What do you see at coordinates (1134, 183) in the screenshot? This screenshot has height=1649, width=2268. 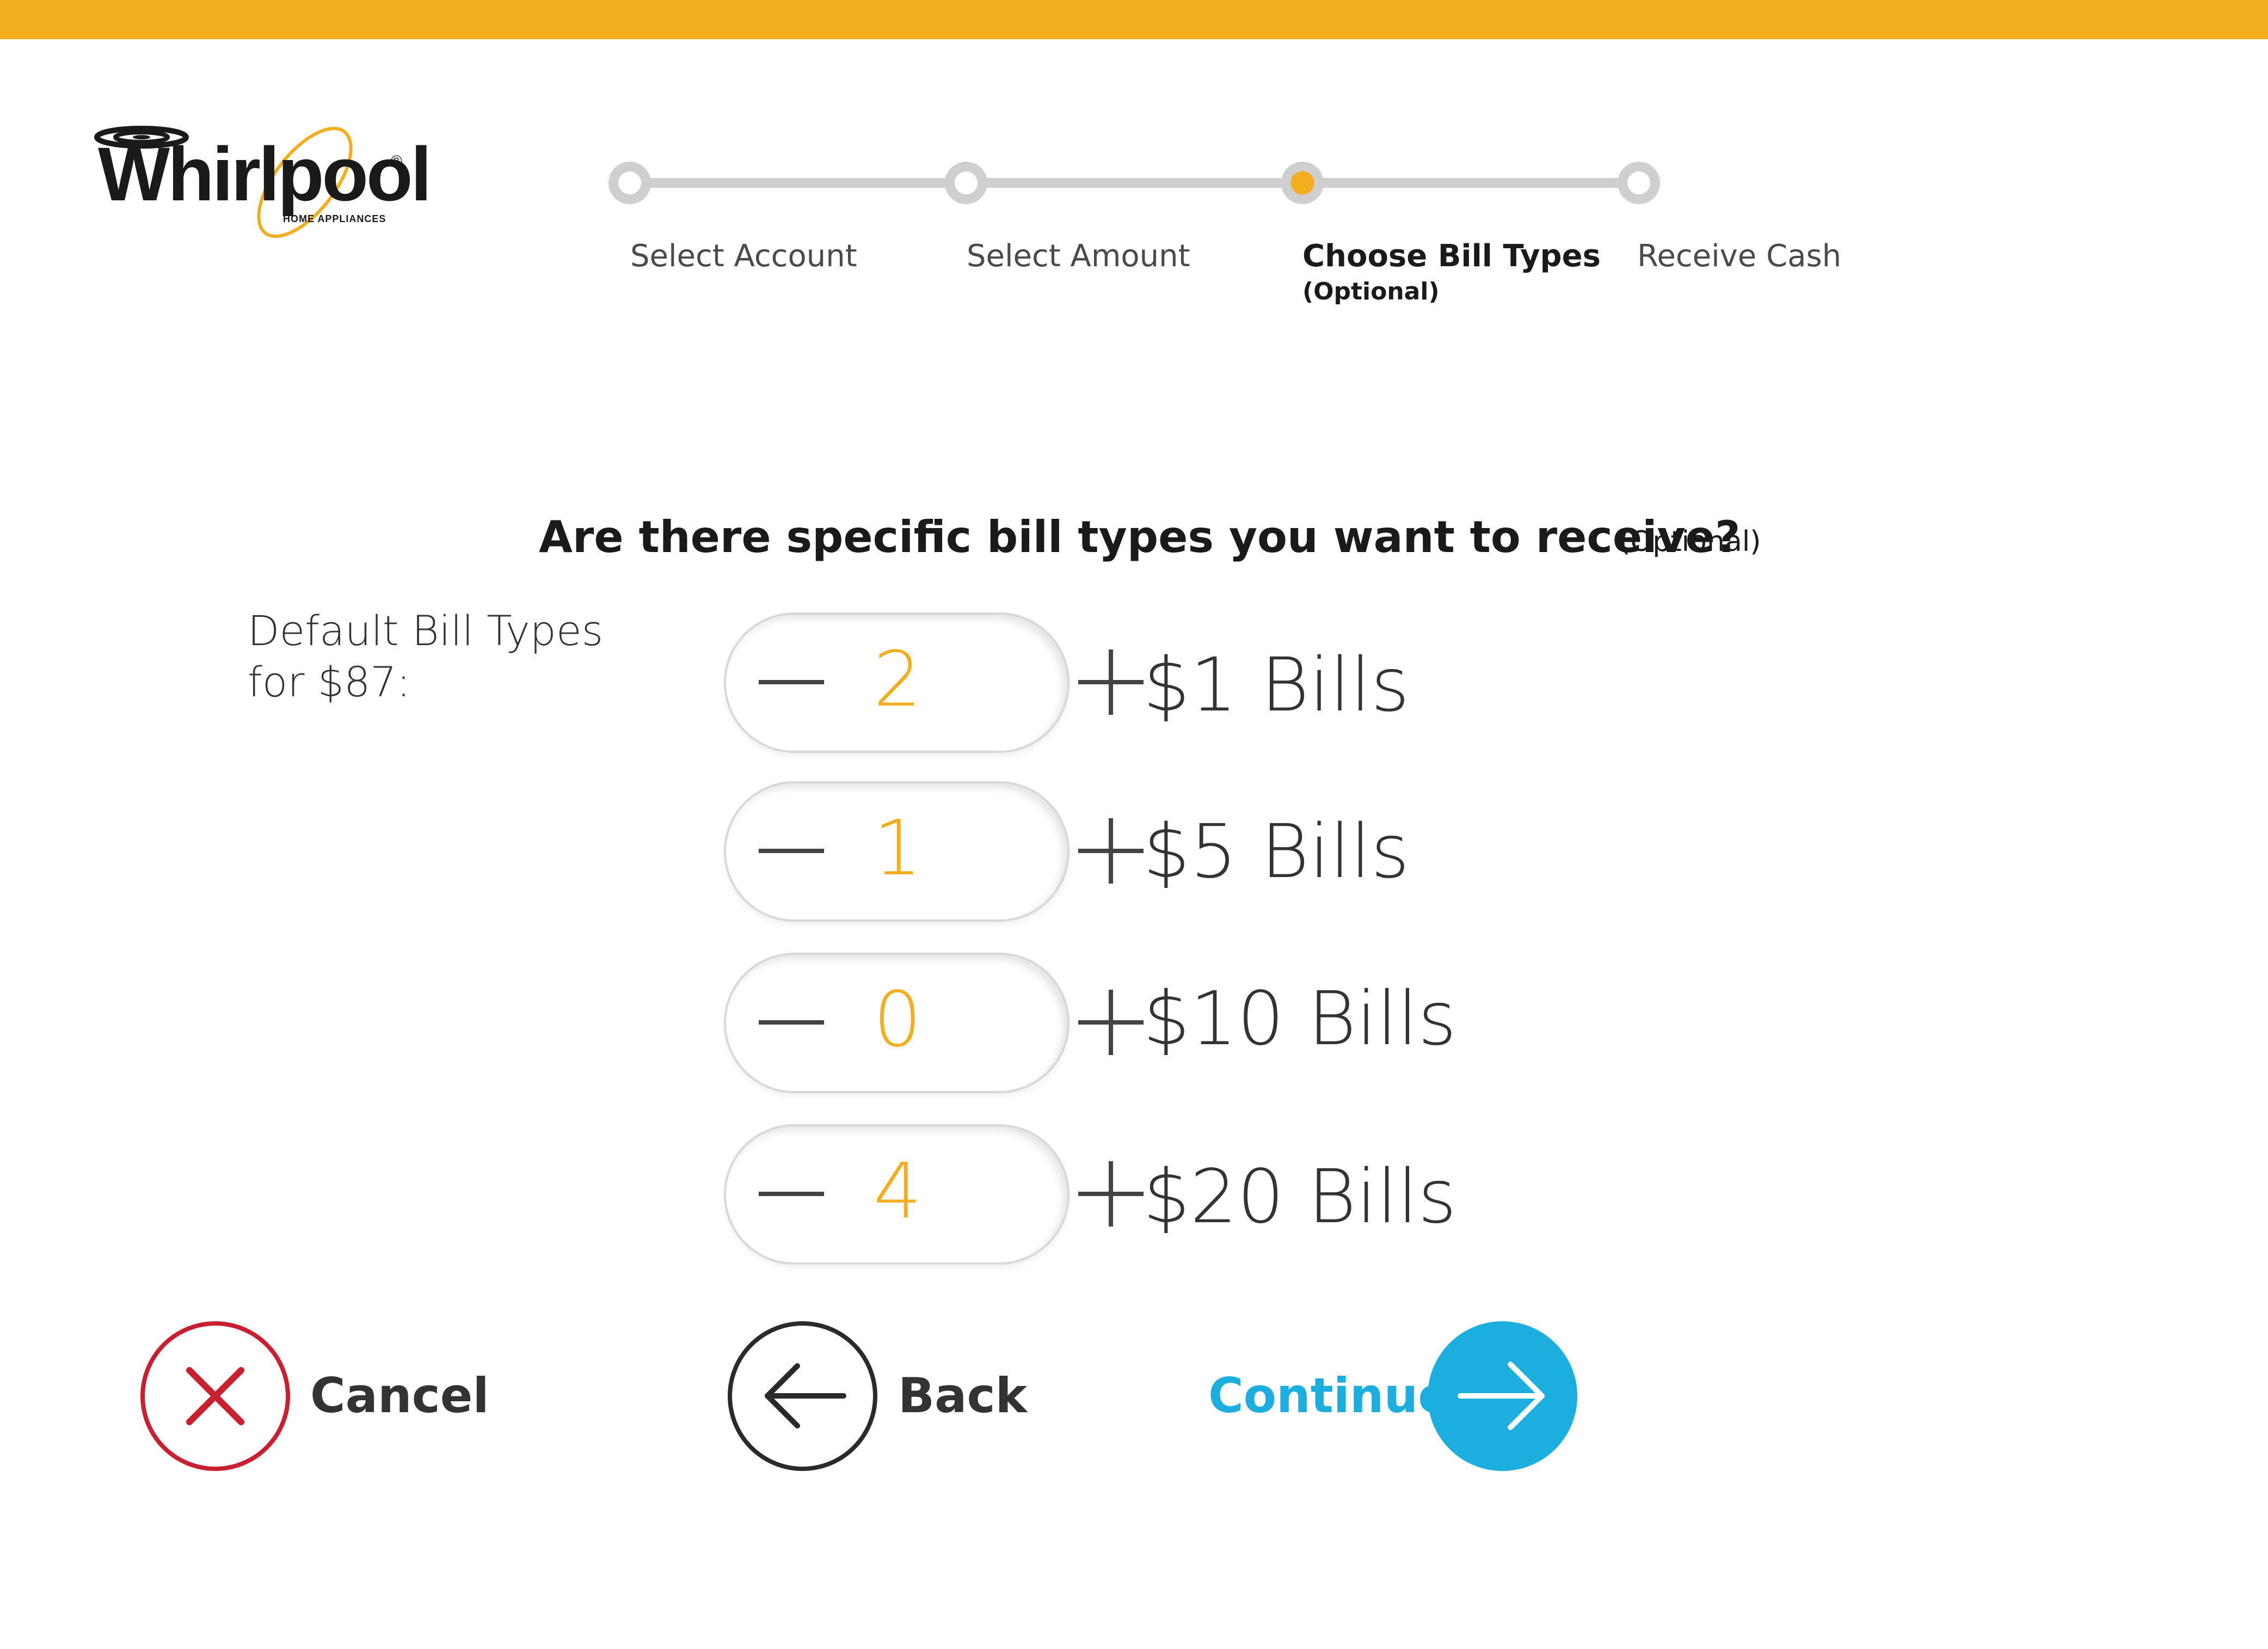 I see `progress-track` at bounding box center [1134, 183].